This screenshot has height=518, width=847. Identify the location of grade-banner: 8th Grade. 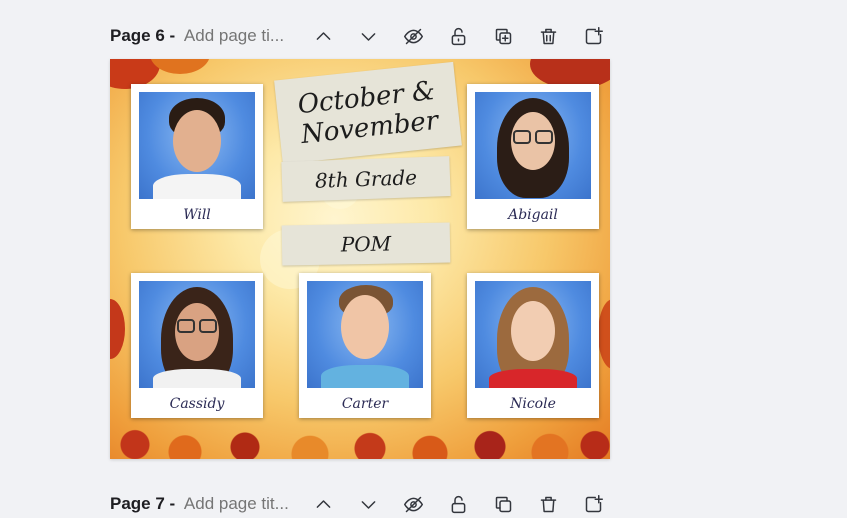
(366, 179).